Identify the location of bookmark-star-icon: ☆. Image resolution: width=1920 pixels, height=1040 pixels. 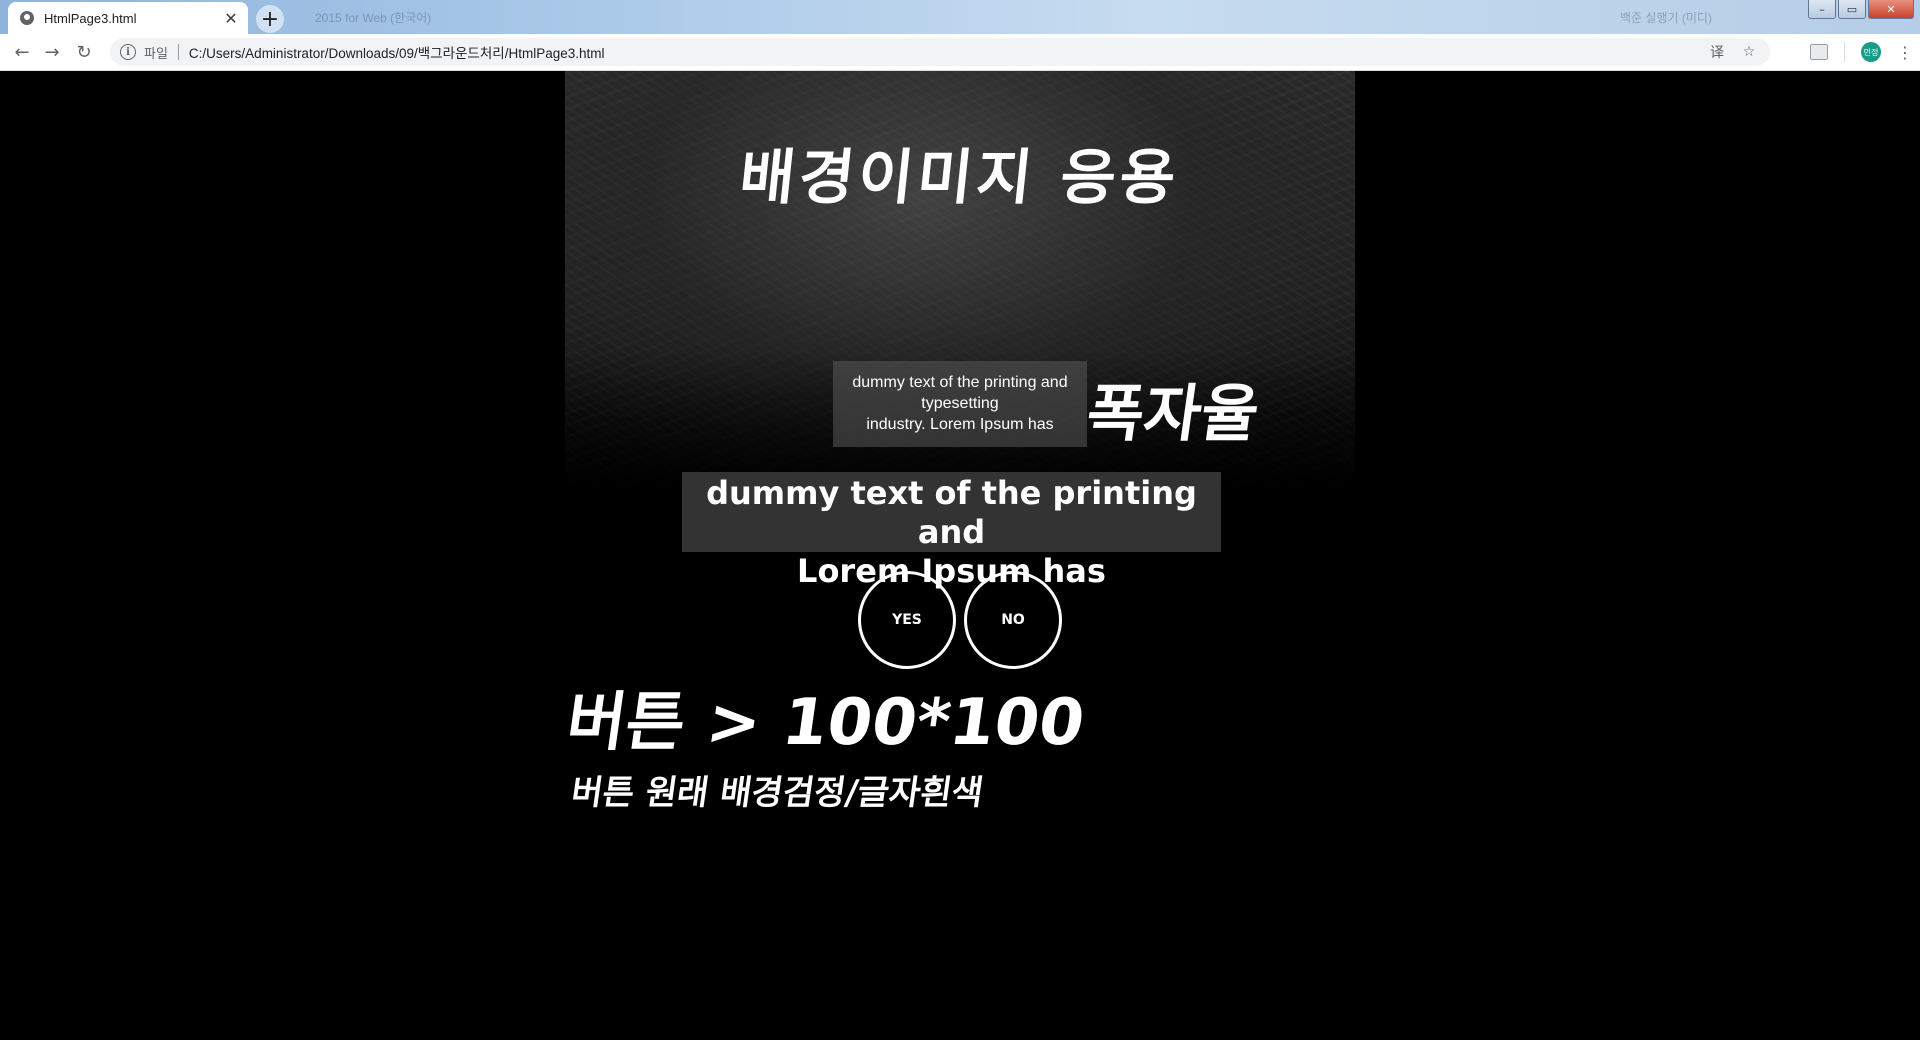
(1749, 52).